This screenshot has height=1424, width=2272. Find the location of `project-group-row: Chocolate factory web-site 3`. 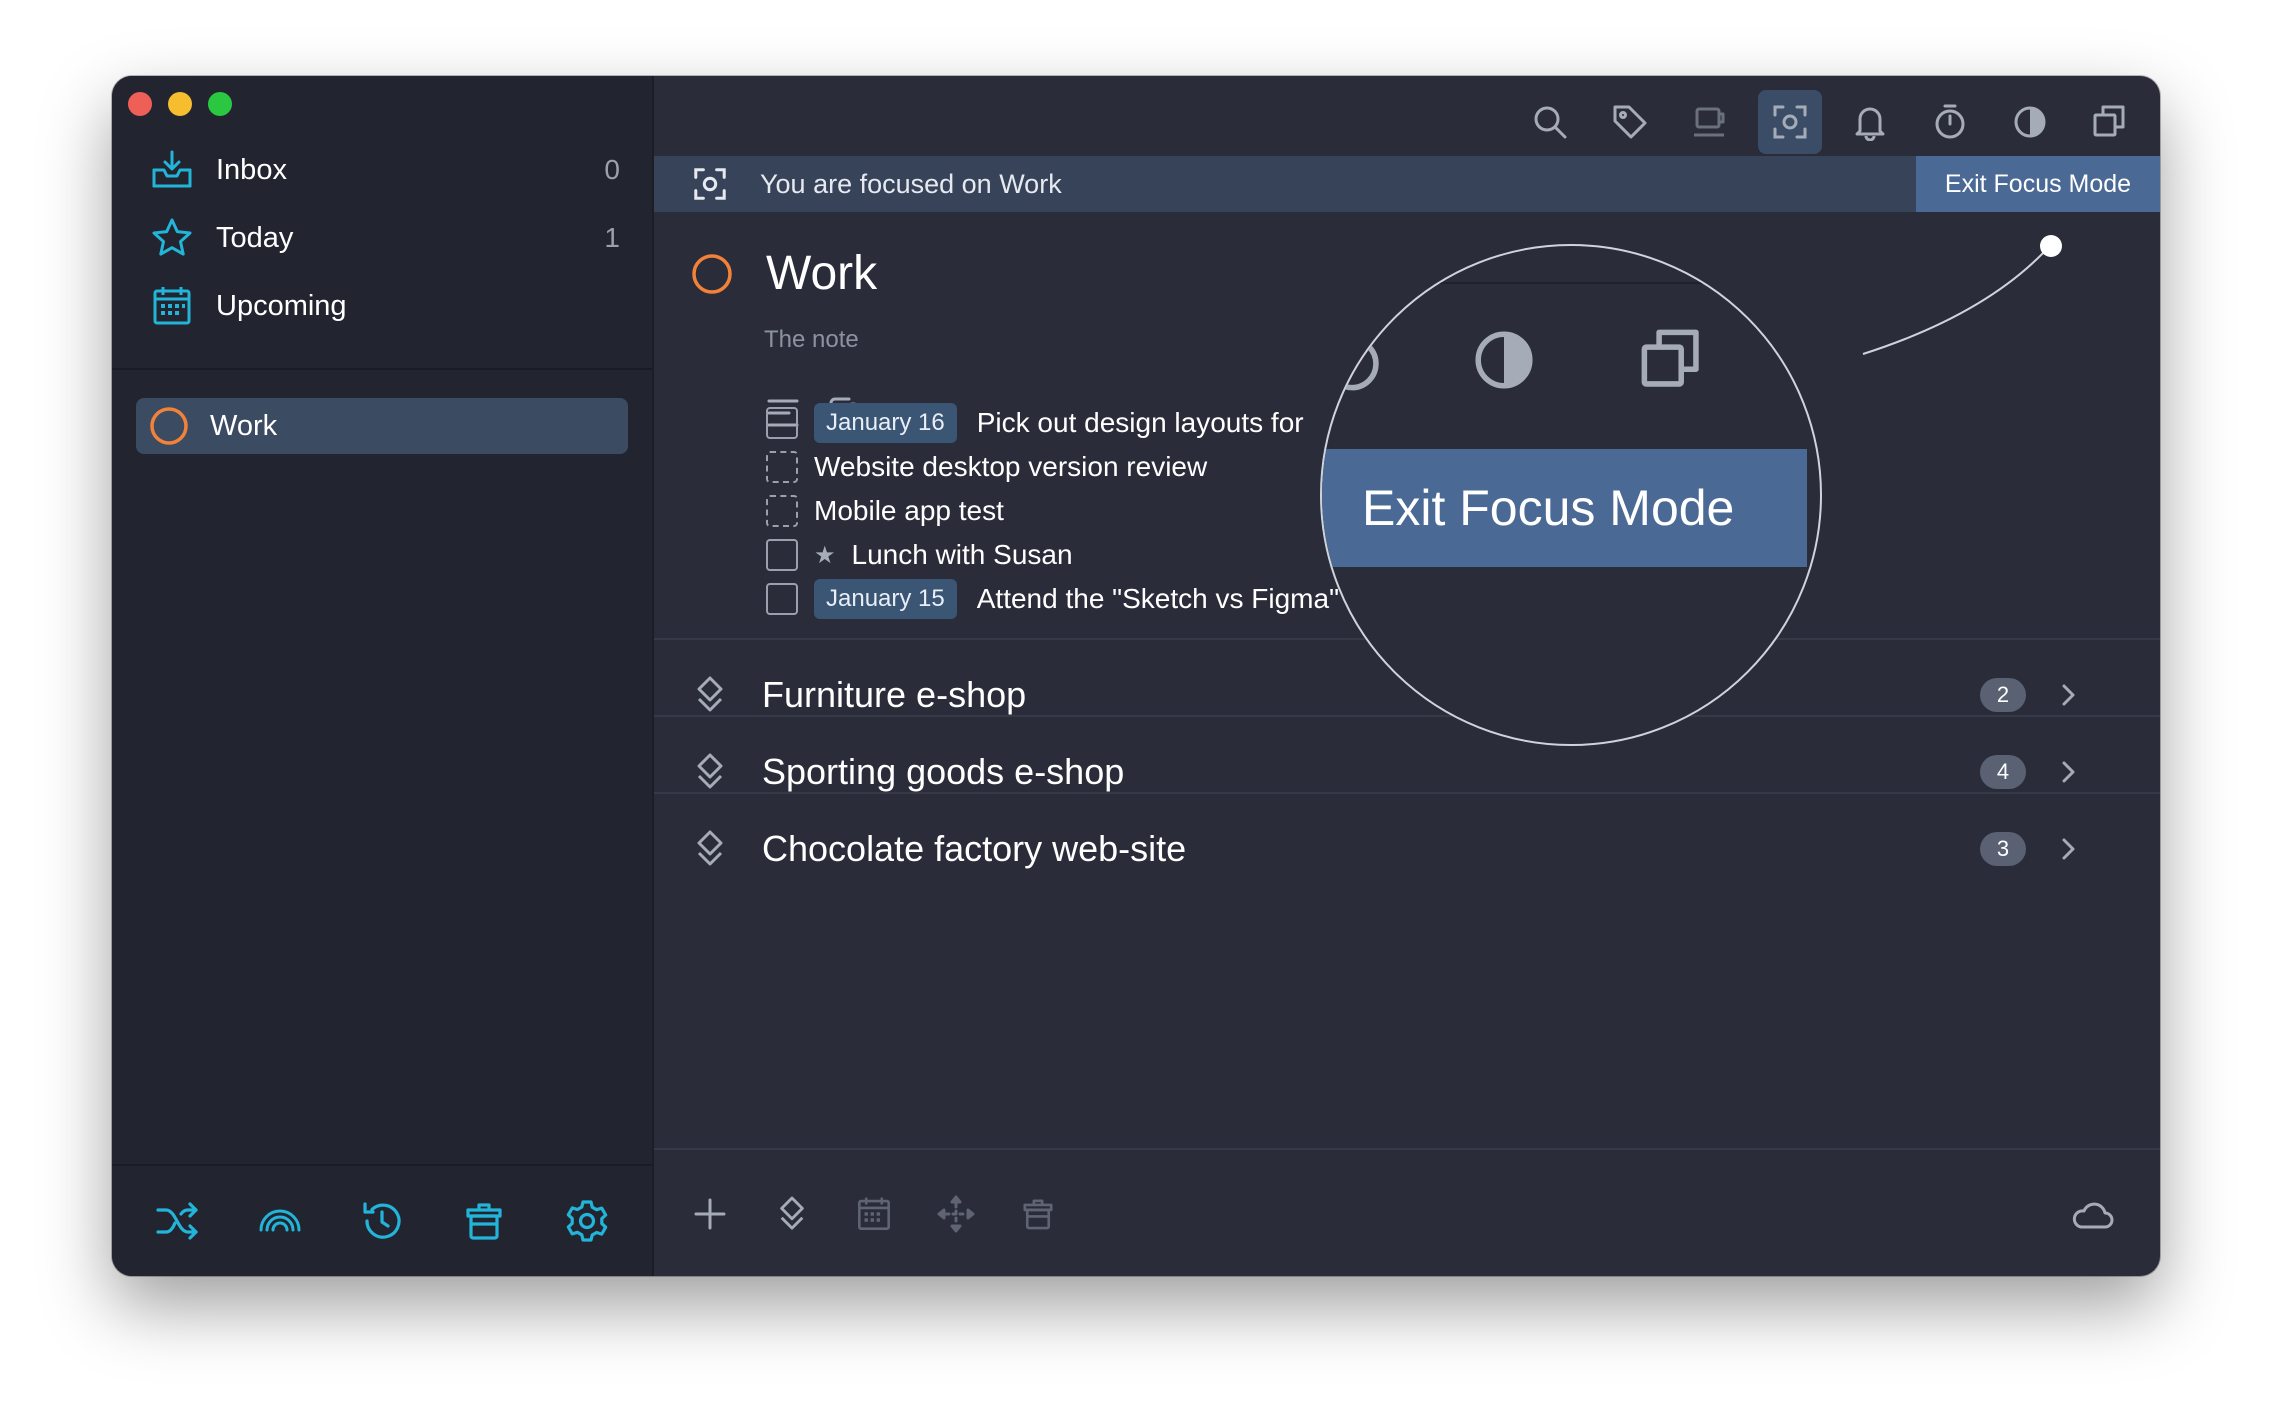

project-group-row: Chocolate factory web-site 3 is located at coordinates (1407, 848).